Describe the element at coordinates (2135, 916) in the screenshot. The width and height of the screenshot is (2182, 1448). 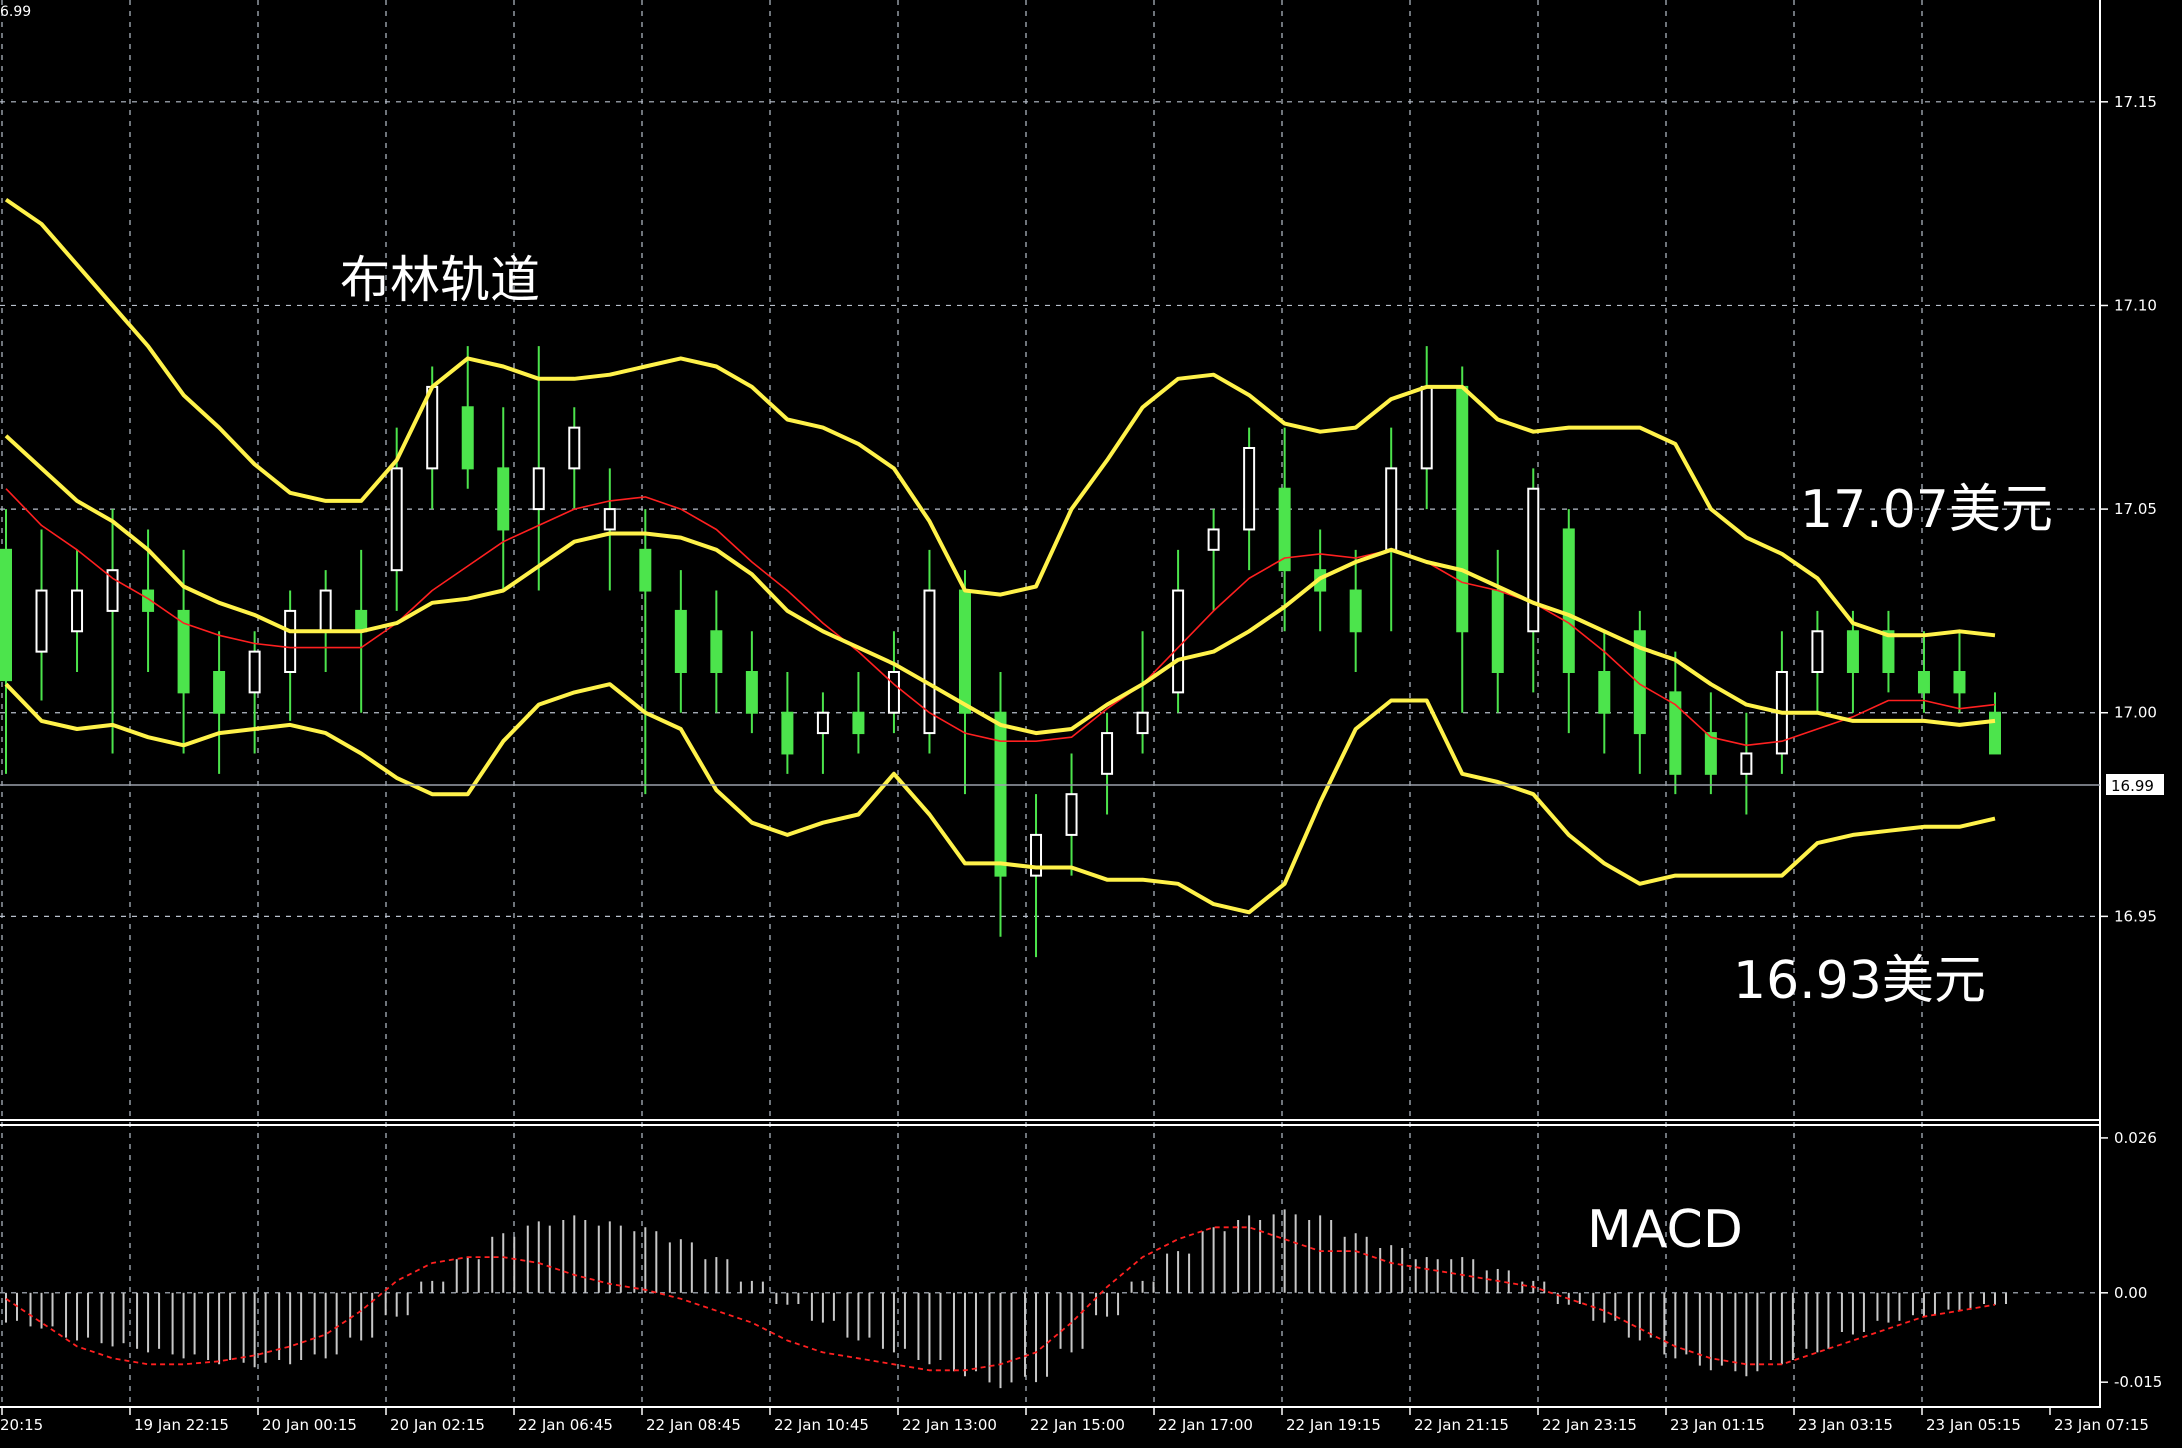
I see `price-tick-label: 16.95` at that location.